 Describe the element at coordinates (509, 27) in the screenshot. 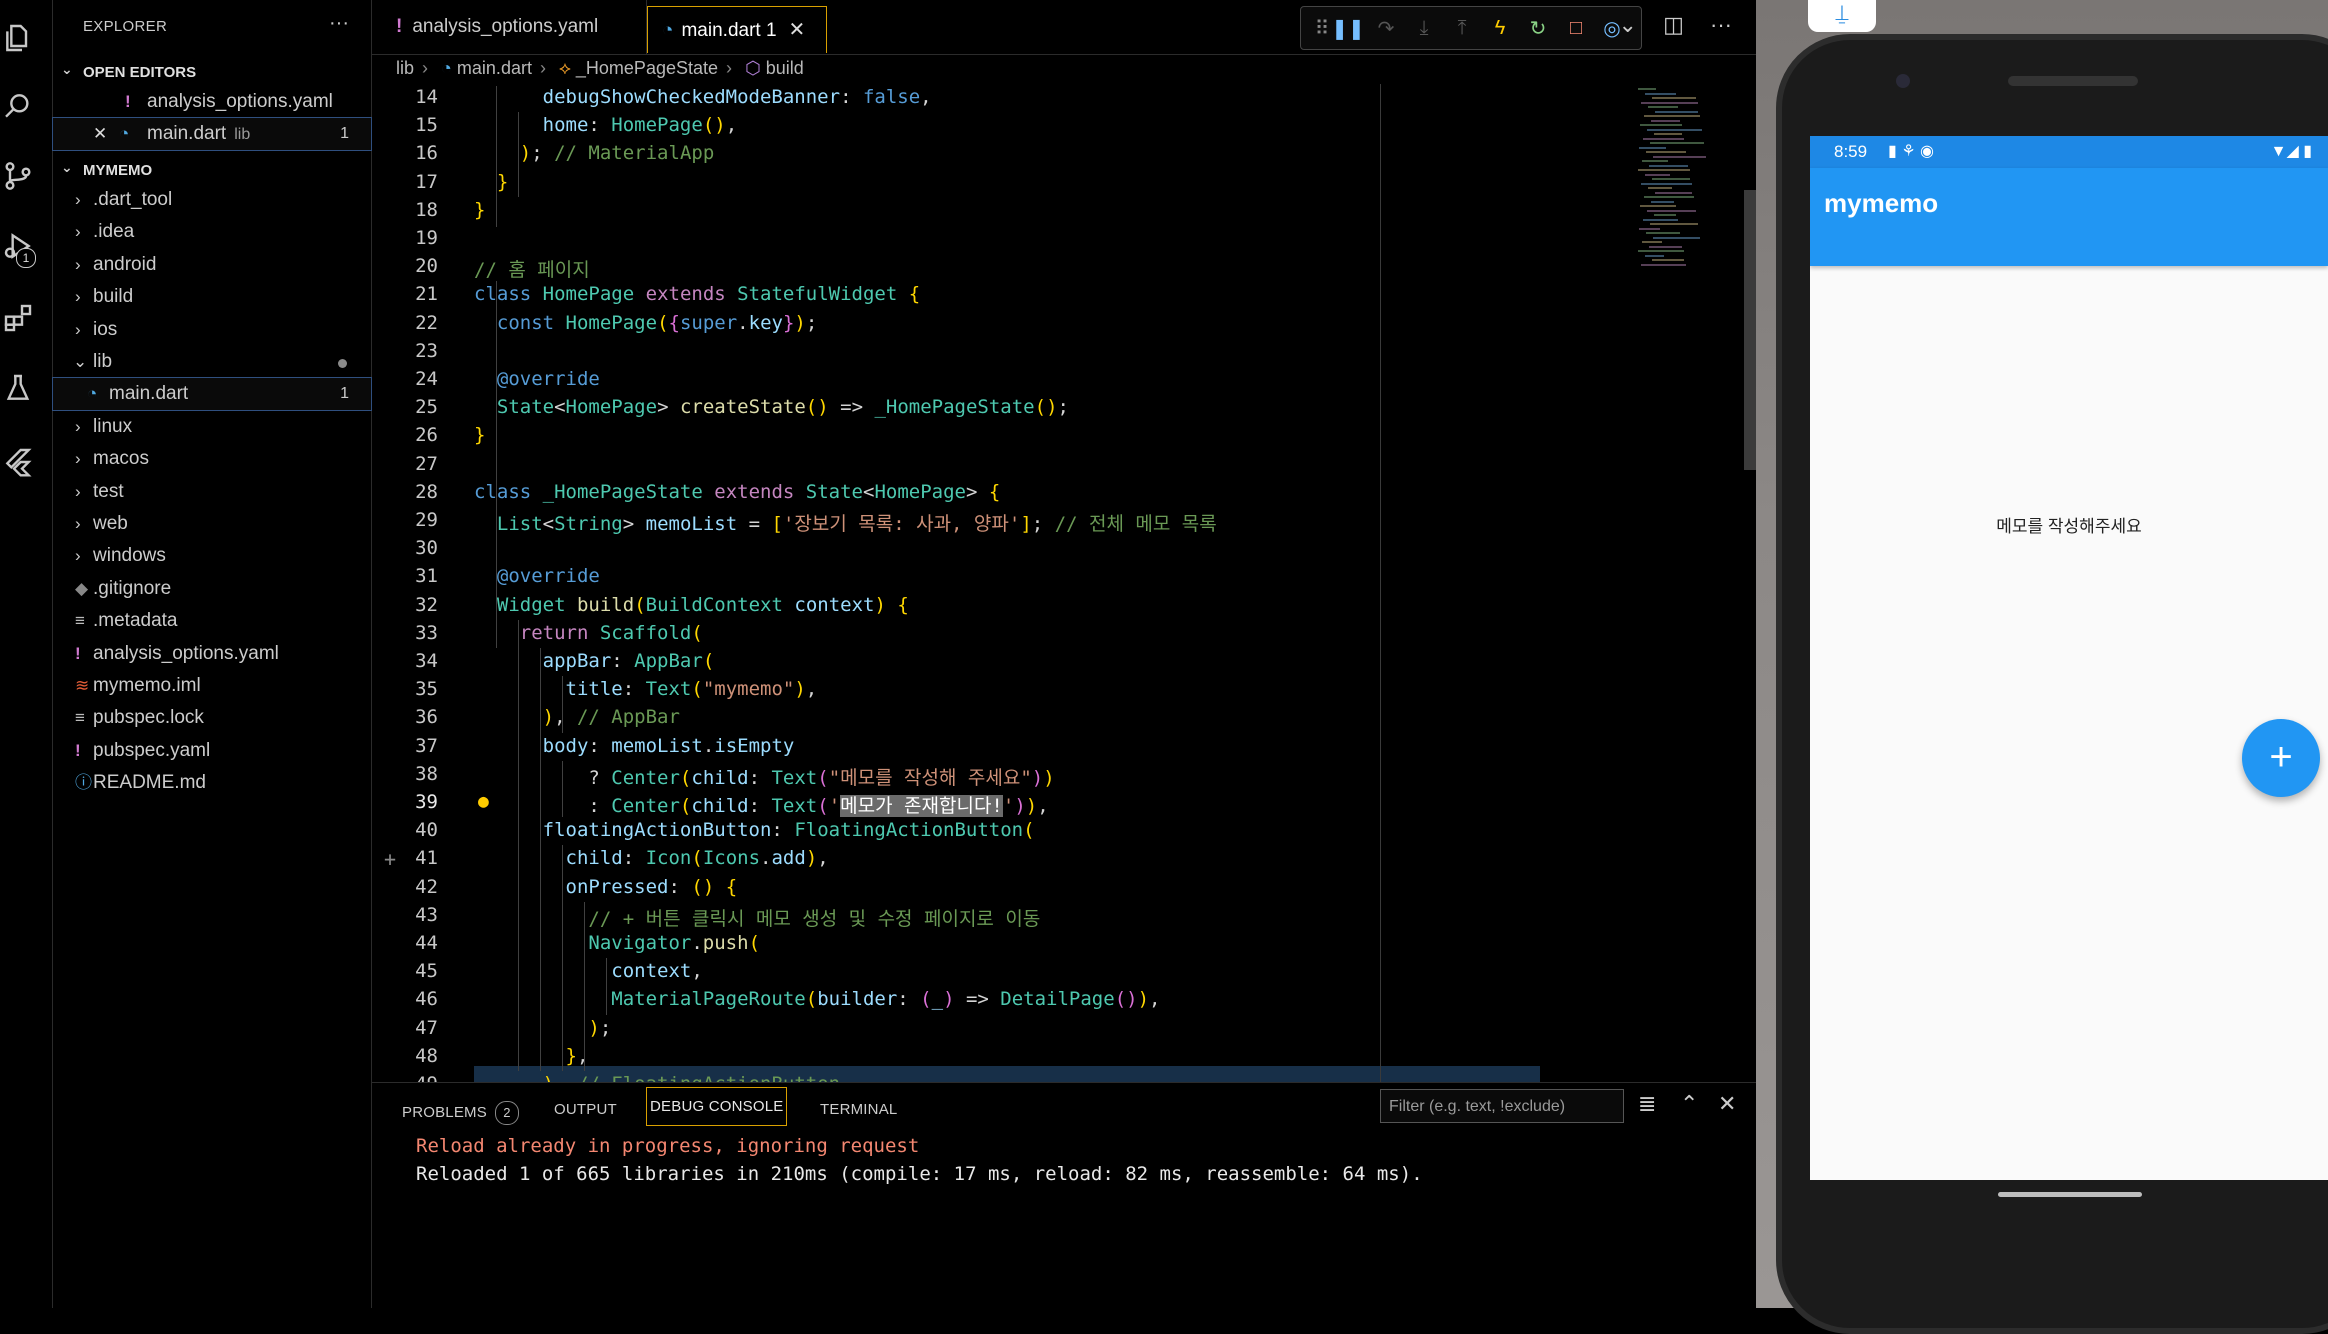

I see `tab-analysis-options: ! analysis_options.yaml` at that location.